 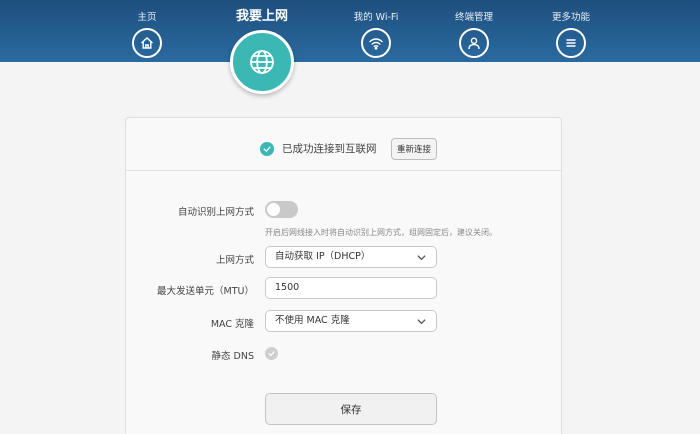 What do you see at coordinates (323, 256) in the screenshot?
I see `mode-select-value: 自动获取 IP（DHCP）` at bounding box center [323, 256].